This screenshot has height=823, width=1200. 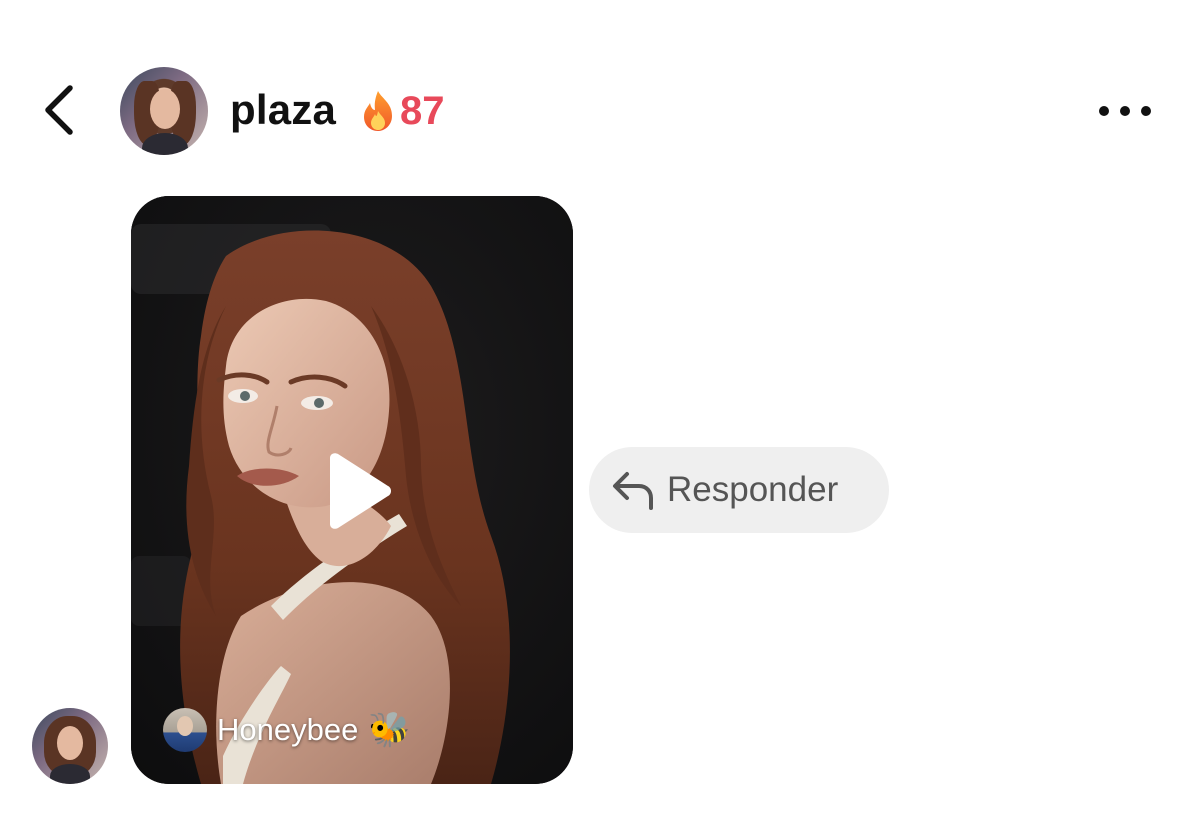 I want to click on bee-emoji-icon: 🐝, so click(x=389, y=730).